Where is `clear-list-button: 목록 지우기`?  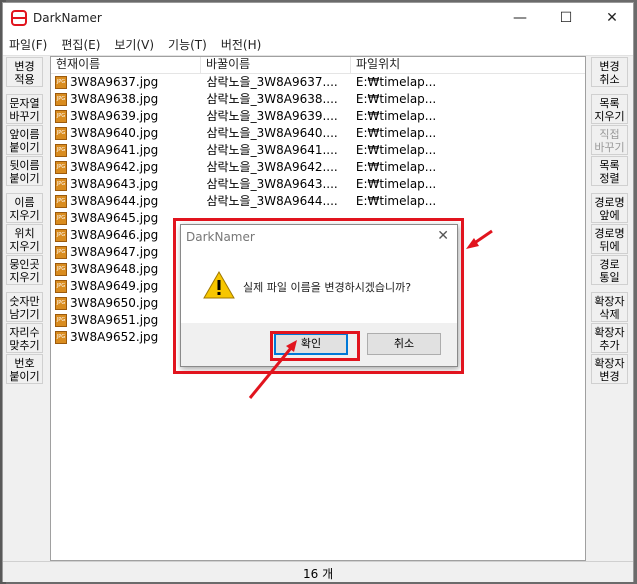 clear-list-button: 목록 지우기 is located at coordinates (609, 109).